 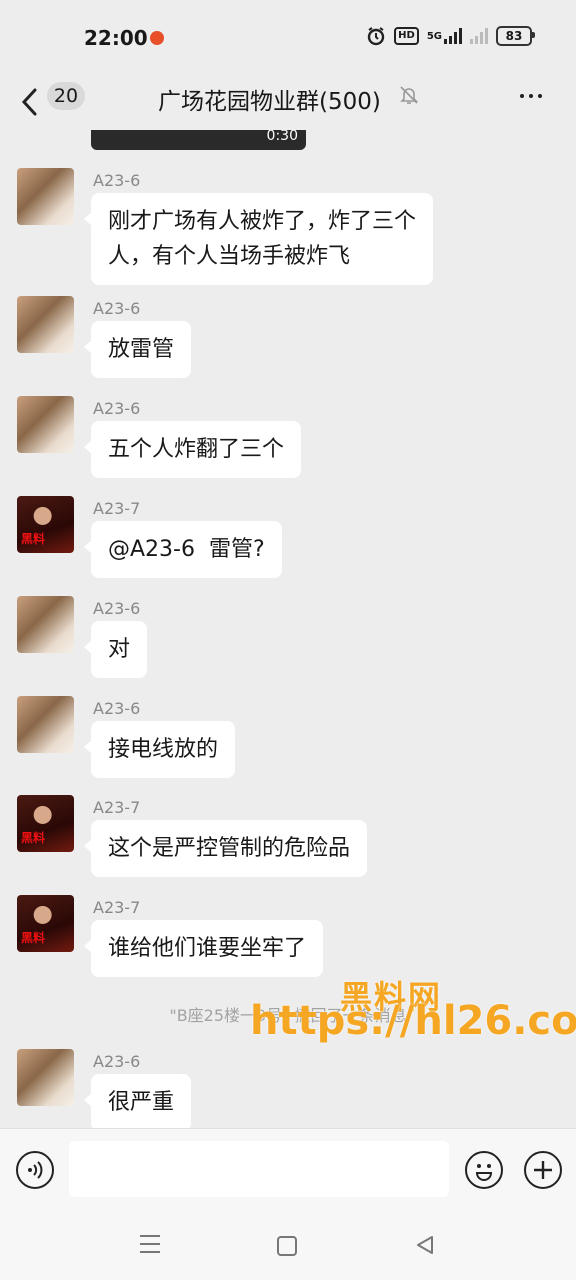 I want to click on home-button, so click(x=287, y=1246).